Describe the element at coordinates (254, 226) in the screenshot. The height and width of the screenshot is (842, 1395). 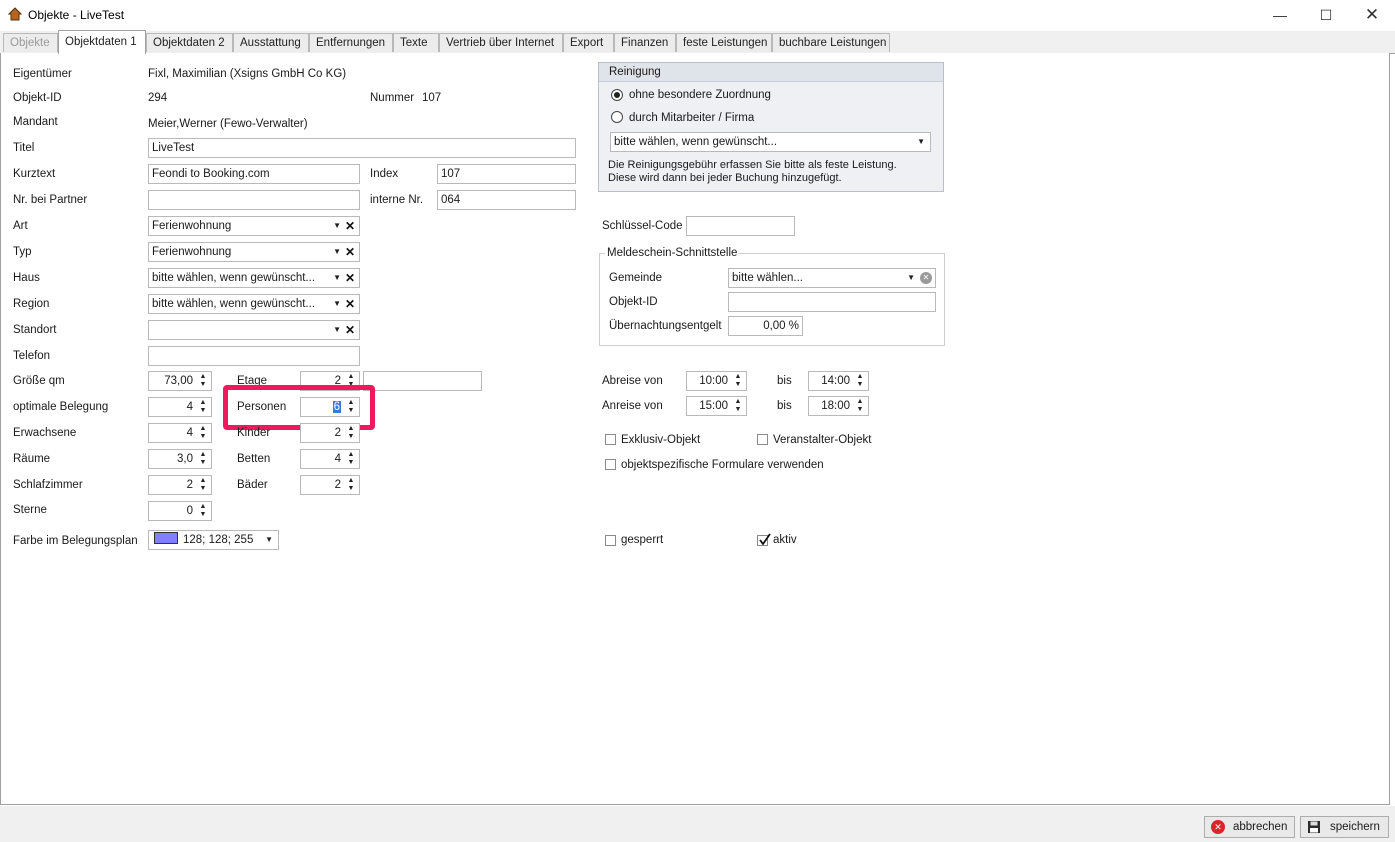
I see `art-select: Ferienwohnung ▼ ✕` at that location.